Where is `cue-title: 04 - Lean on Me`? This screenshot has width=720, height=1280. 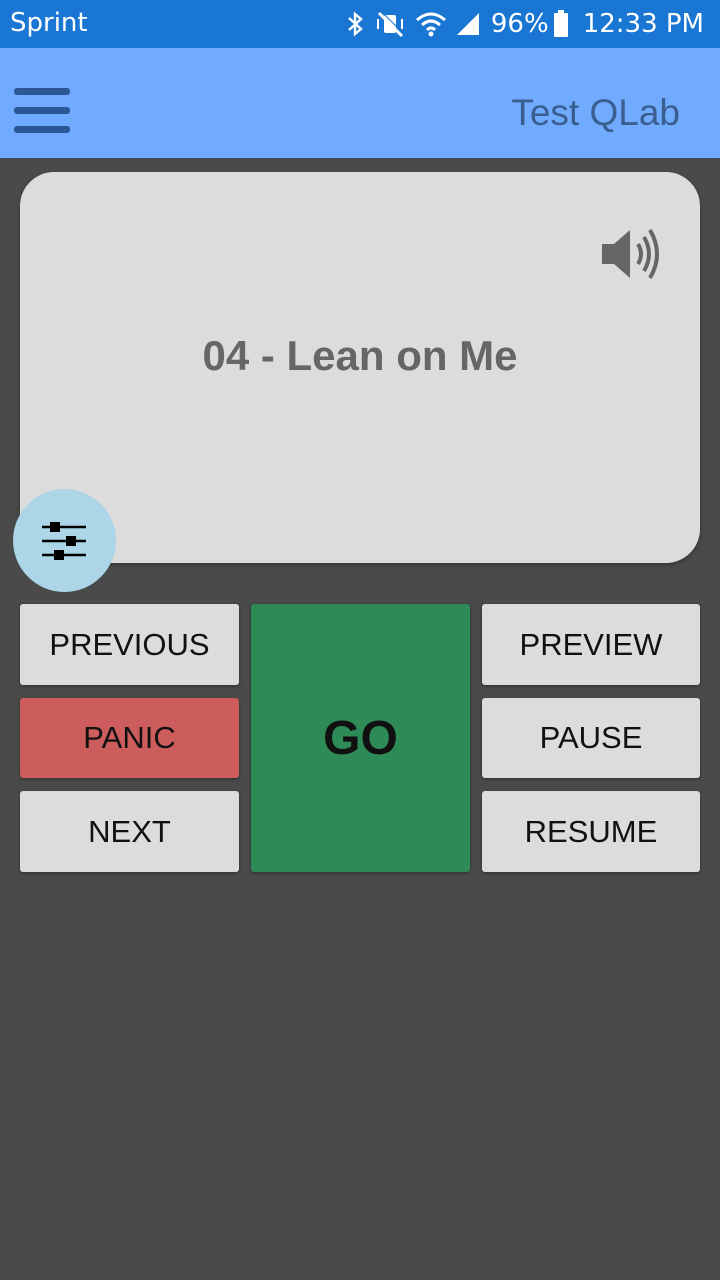 cue-title: 04 - Lean on Me is located at coordinates (360, 355).